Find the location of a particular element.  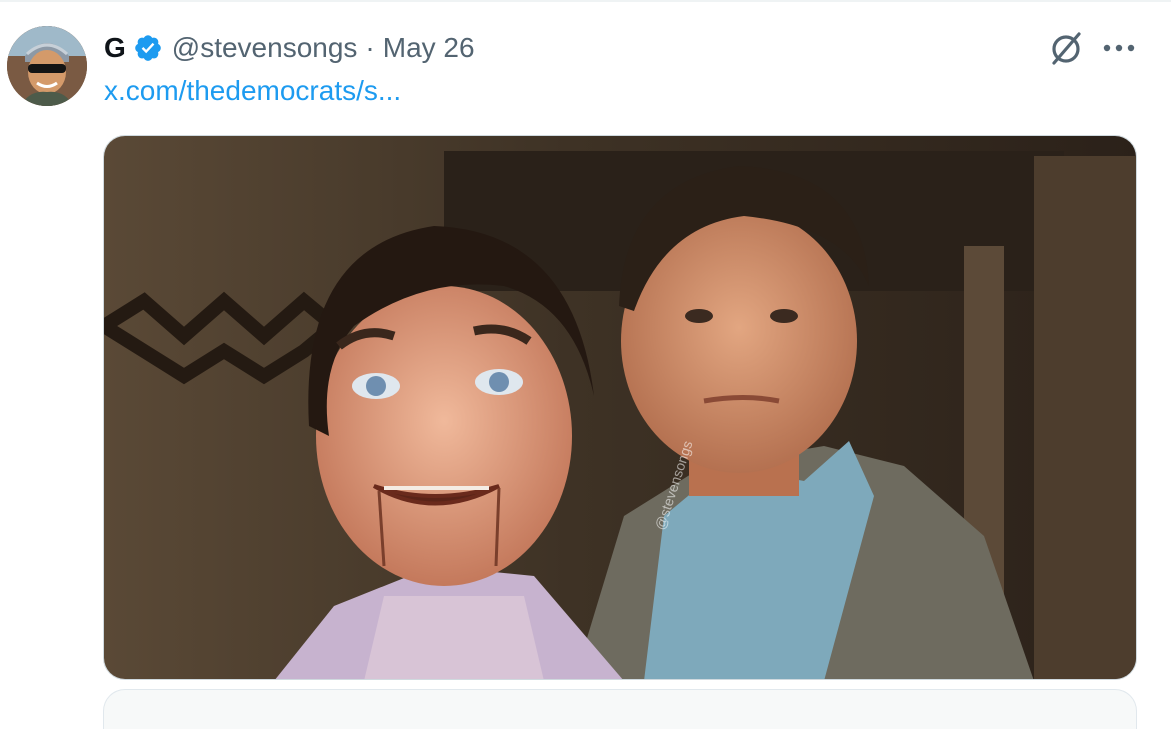

grok-button is located at coordinates (1066, 48).